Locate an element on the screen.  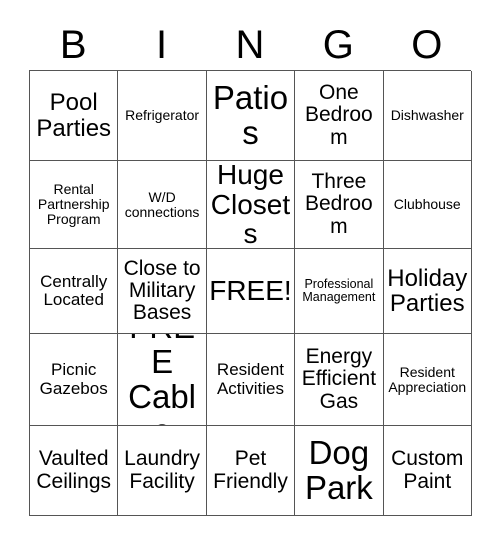
bingo-header-letter-g: G is located at coordinates (338, 45).